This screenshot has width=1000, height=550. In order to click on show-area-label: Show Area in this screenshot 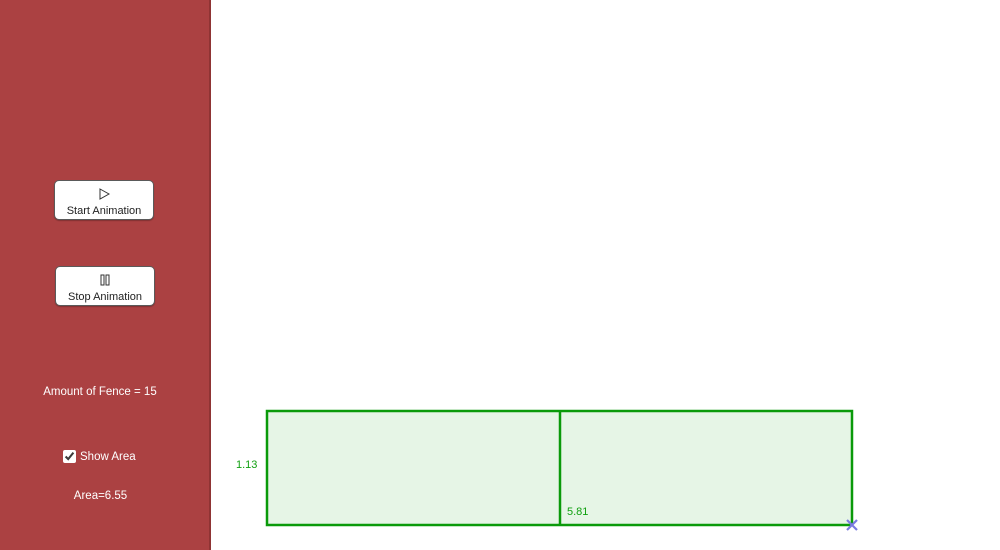, I will do `click(108, 456)`.